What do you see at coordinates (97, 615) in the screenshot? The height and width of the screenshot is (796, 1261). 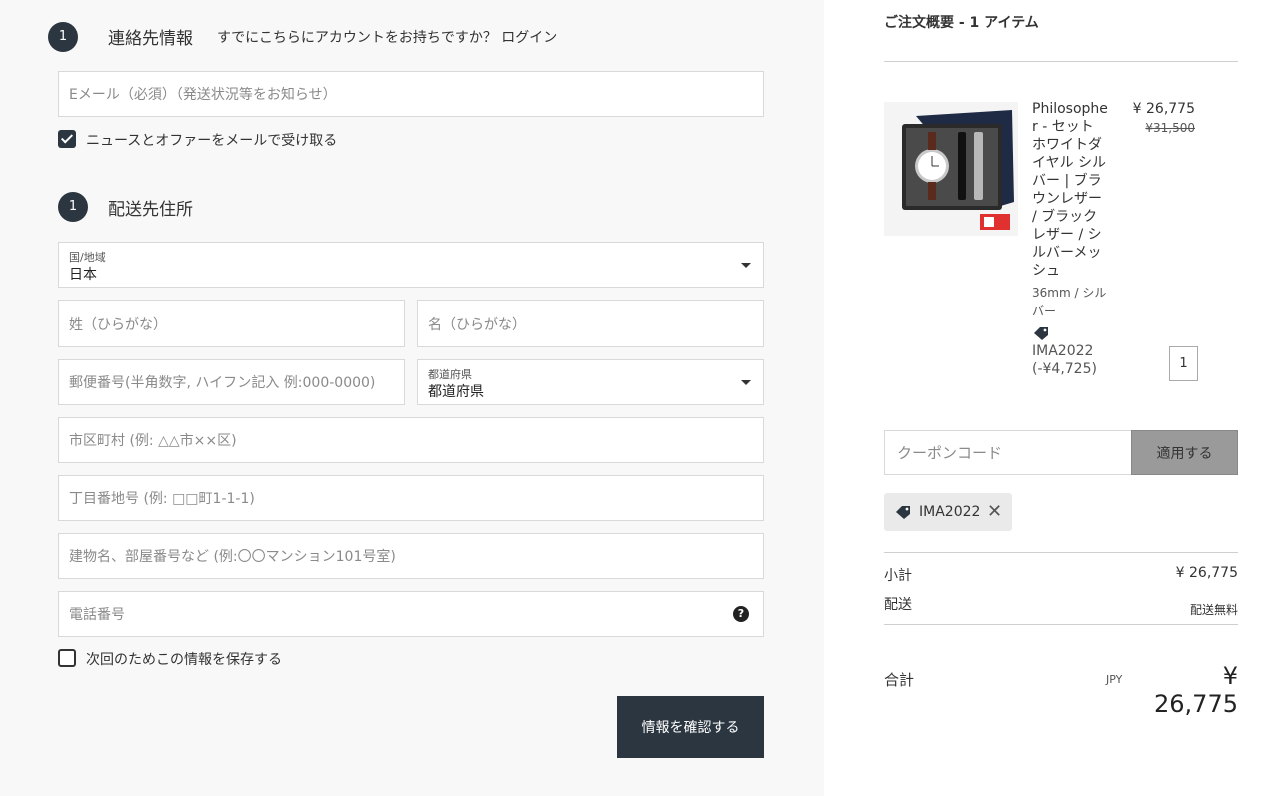 I see `phone-placeholder: 電話番号` at bounding box center [97, 615].